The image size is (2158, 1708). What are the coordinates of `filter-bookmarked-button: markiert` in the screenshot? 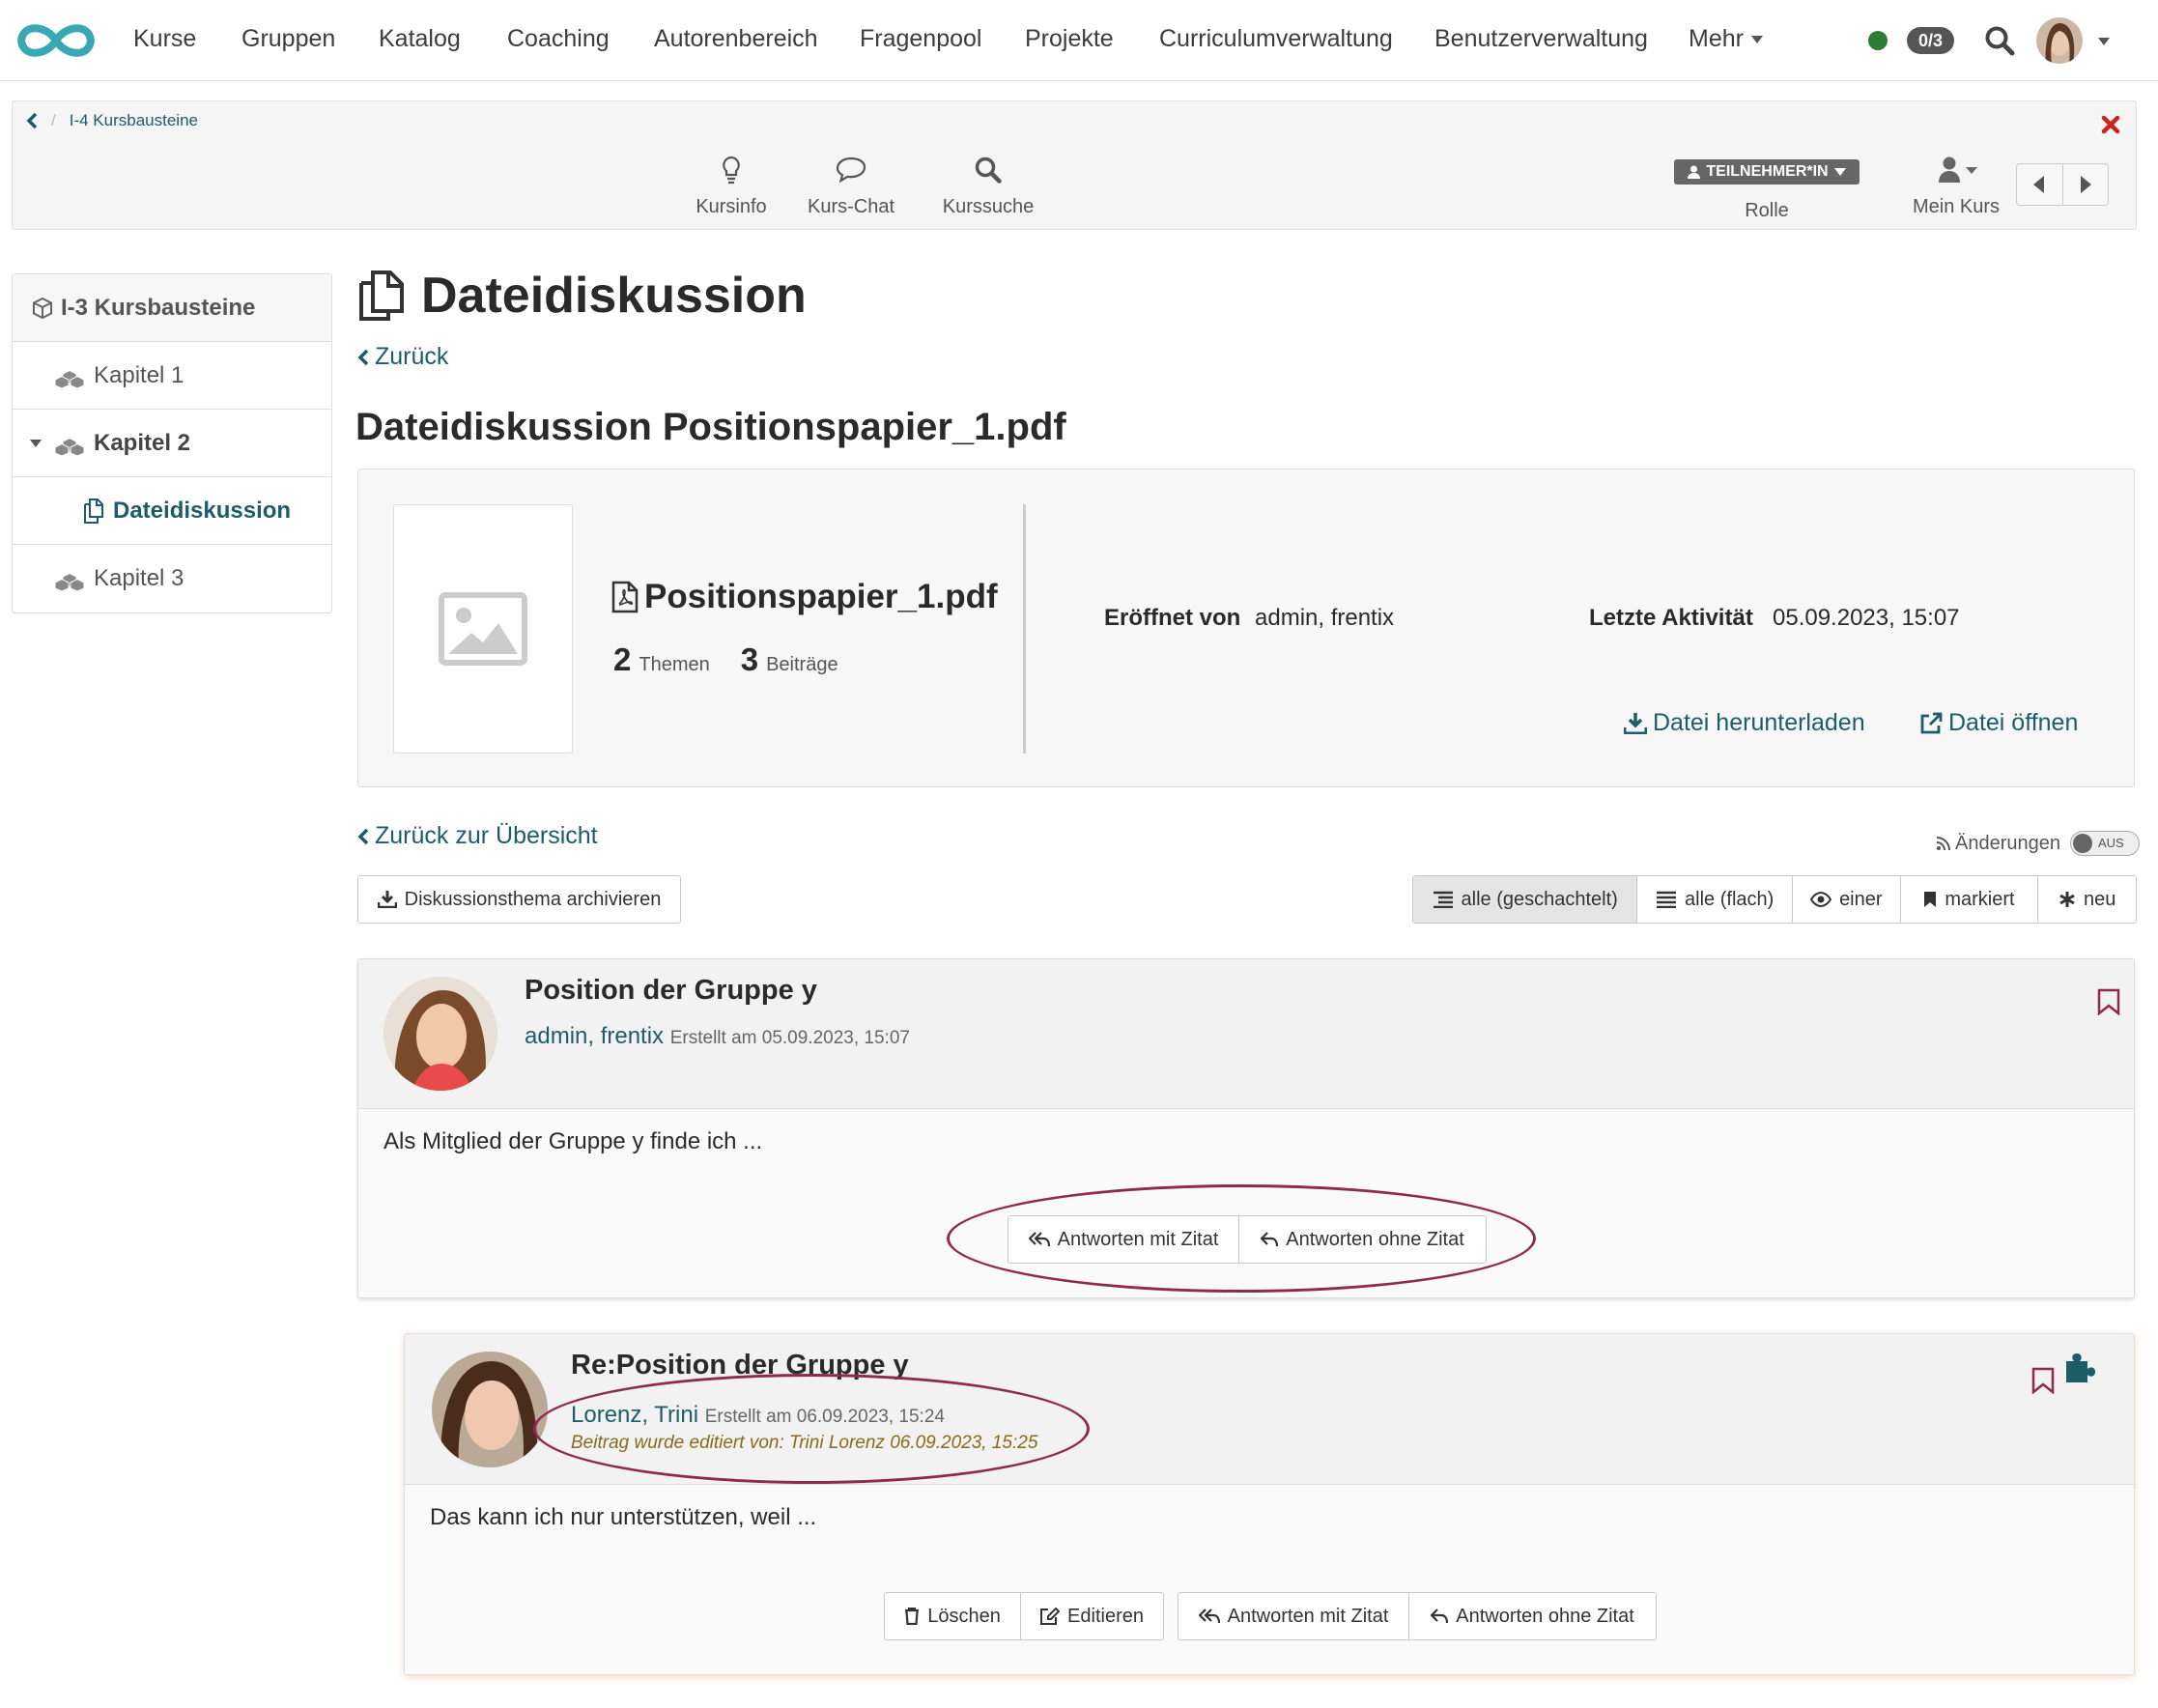 It's located at (1970, 900).